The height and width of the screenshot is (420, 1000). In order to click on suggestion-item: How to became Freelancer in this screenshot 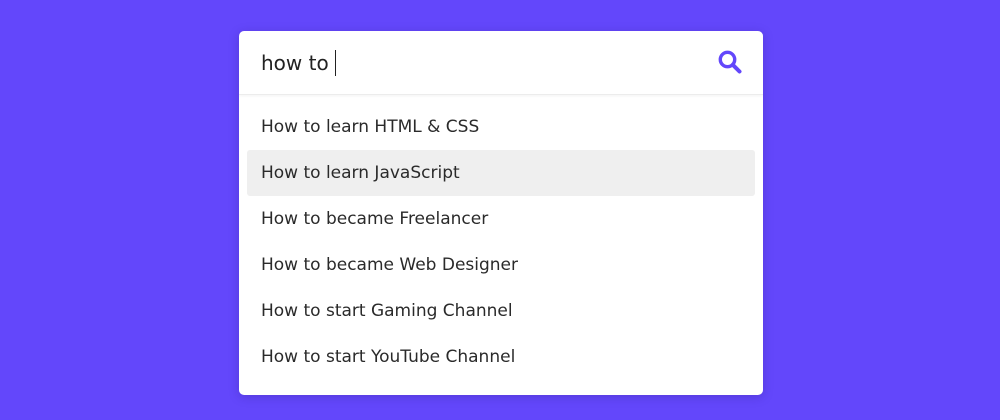, I will do `click(501, 219)`.